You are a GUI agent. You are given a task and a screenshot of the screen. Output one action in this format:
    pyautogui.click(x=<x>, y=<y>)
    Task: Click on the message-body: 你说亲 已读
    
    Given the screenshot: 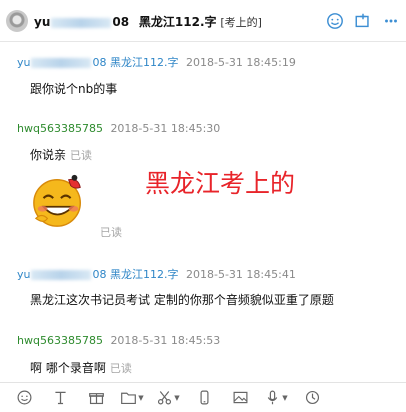 What is the action you would take?
    pyautogui.click(x=61, y=154)
    